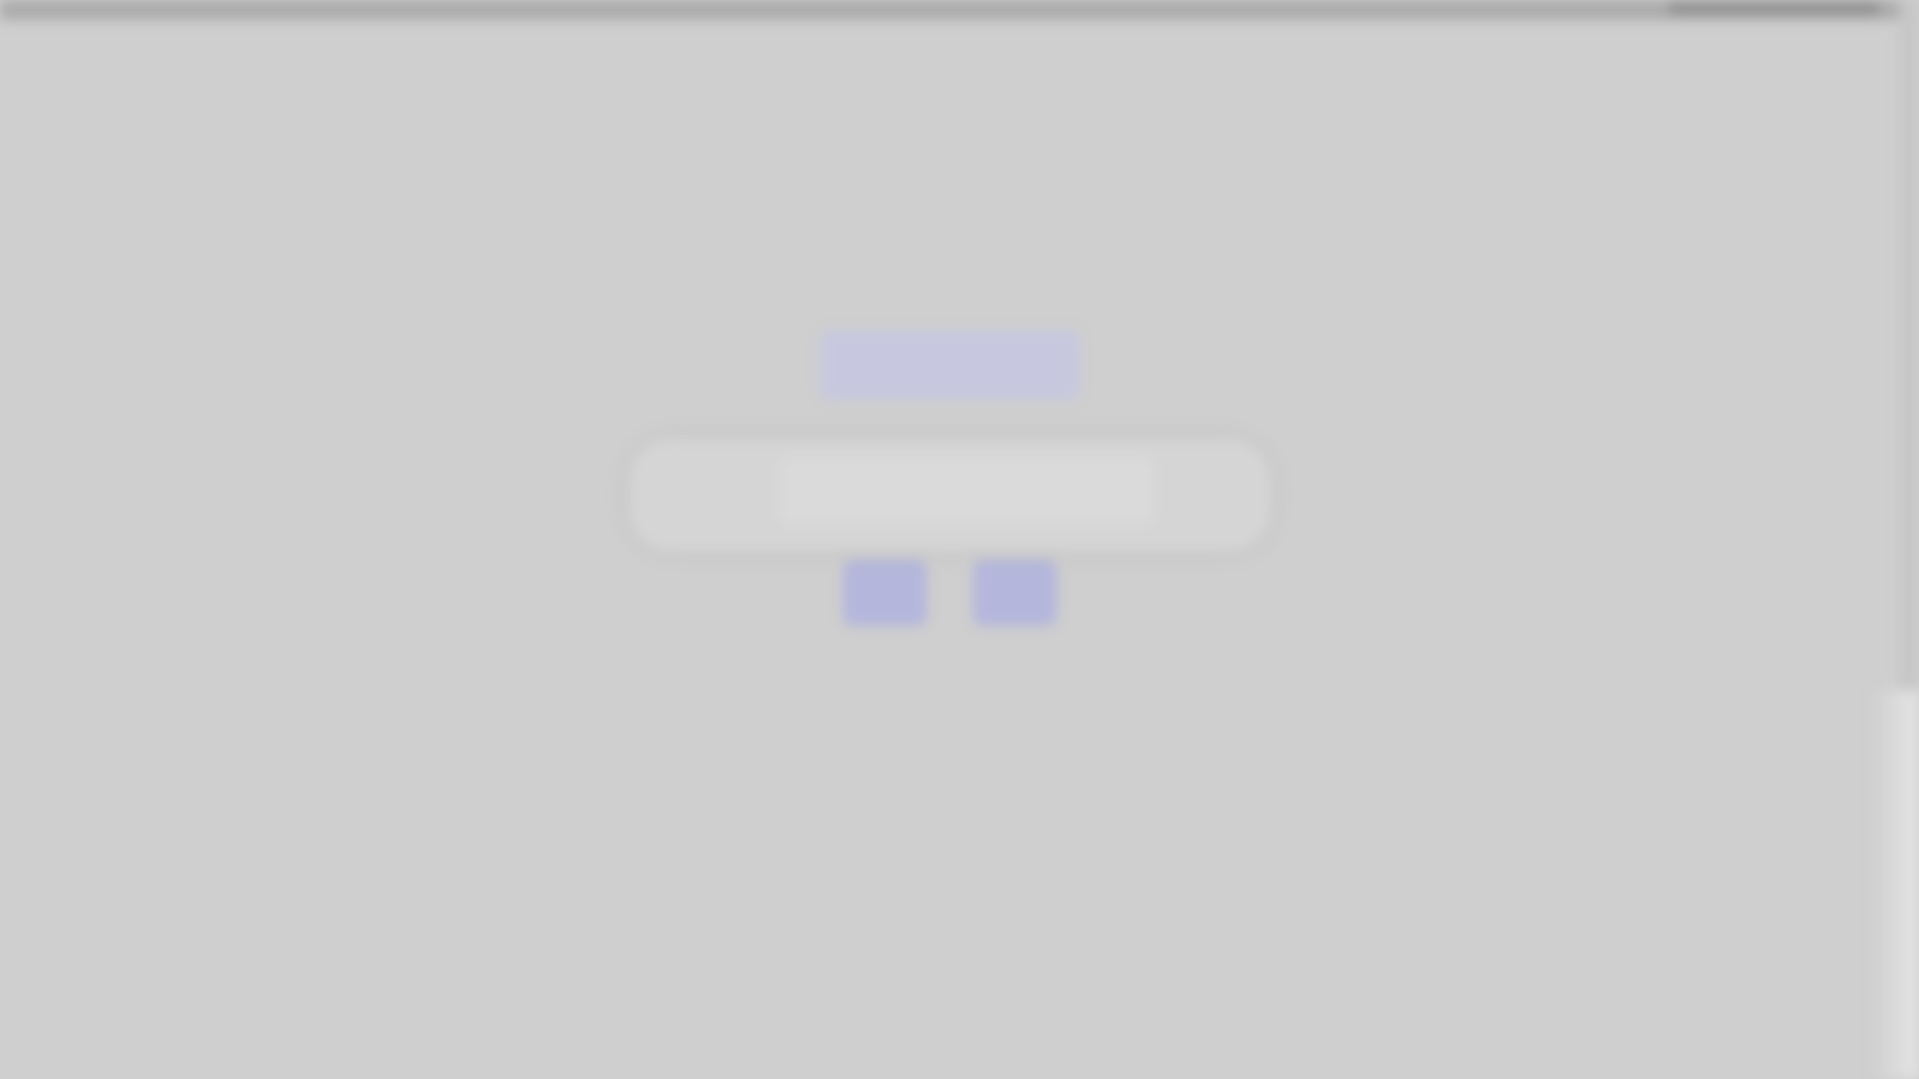 Image resolution: width=1919 pixels, height=1079 pixels. What do you see at coordinates (950, 62) in the screenshot?
I see `top-nav` at bounding box center [950, 62].